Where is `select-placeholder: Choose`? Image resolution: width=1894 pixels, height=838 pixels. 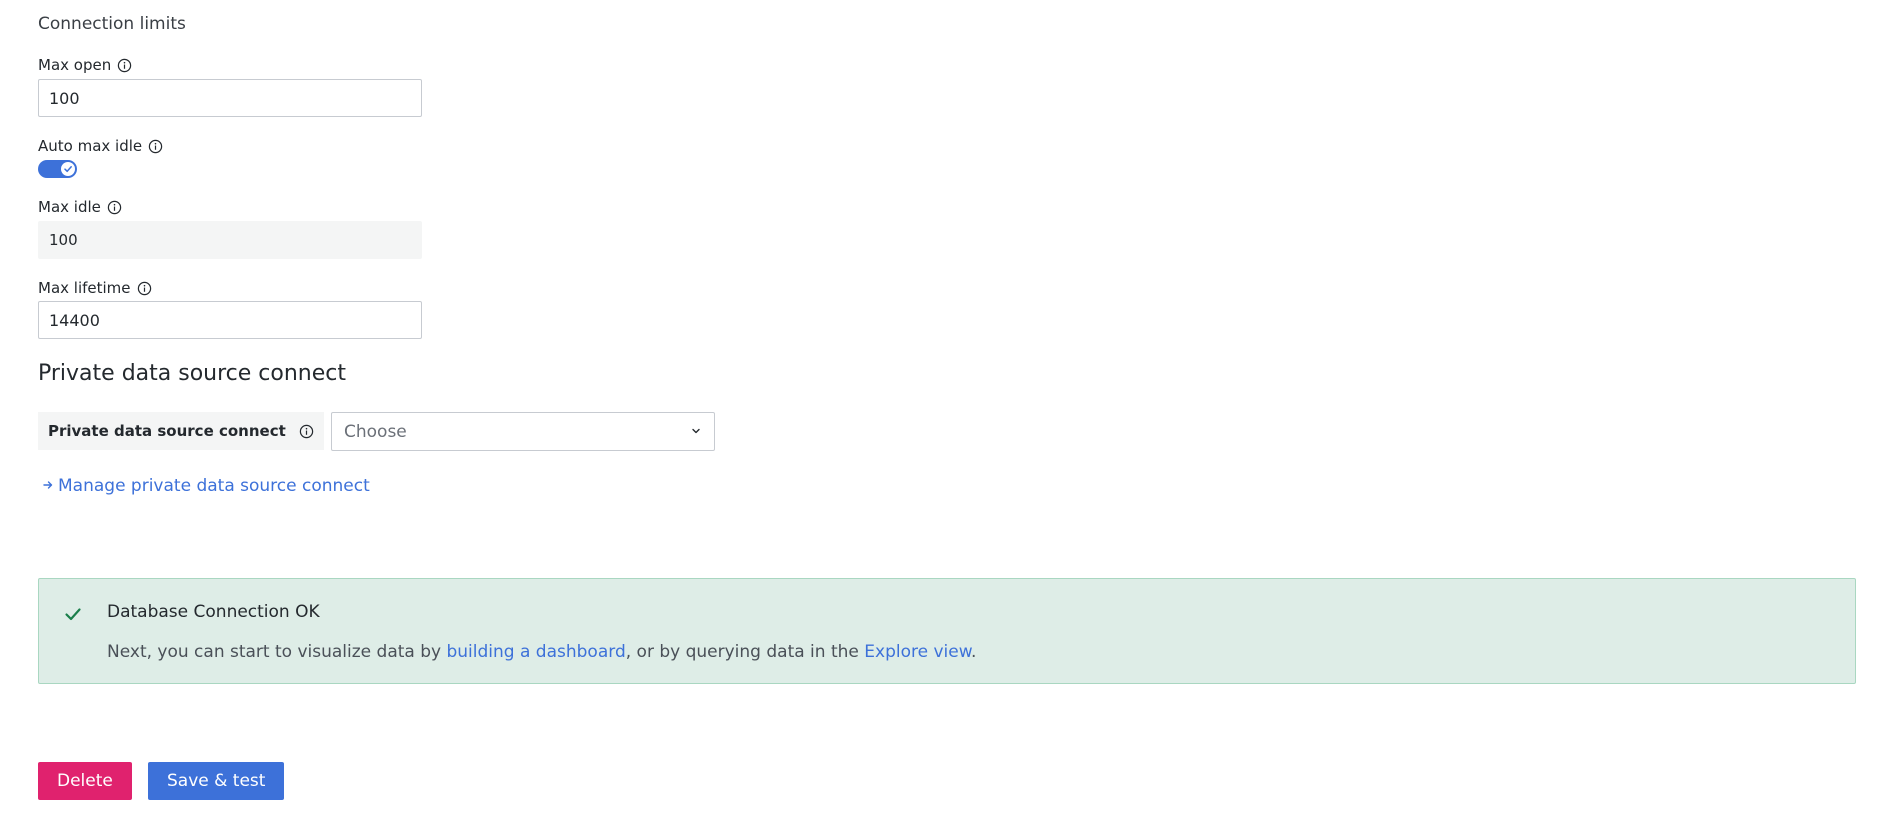
select-placeholder: Choose is located at coordinates (375, 431).